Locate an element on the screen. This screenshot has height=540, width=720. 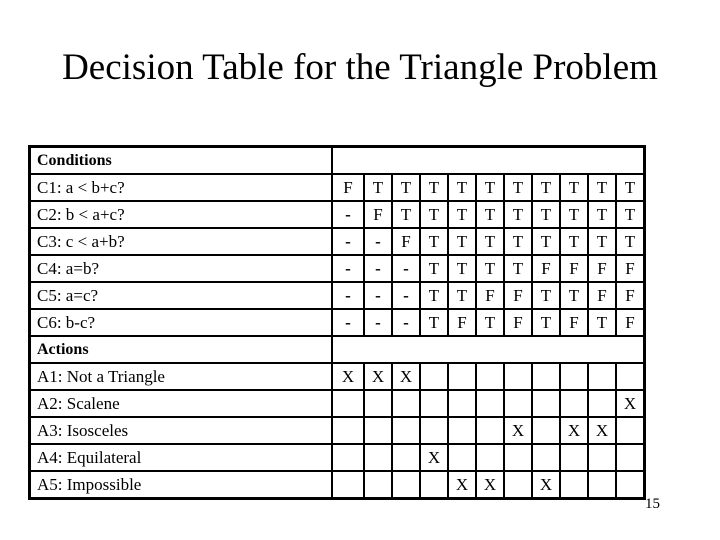
condition-row: C6: b-c? - - - T F T F T F T F is located at coordinates (337, 322).